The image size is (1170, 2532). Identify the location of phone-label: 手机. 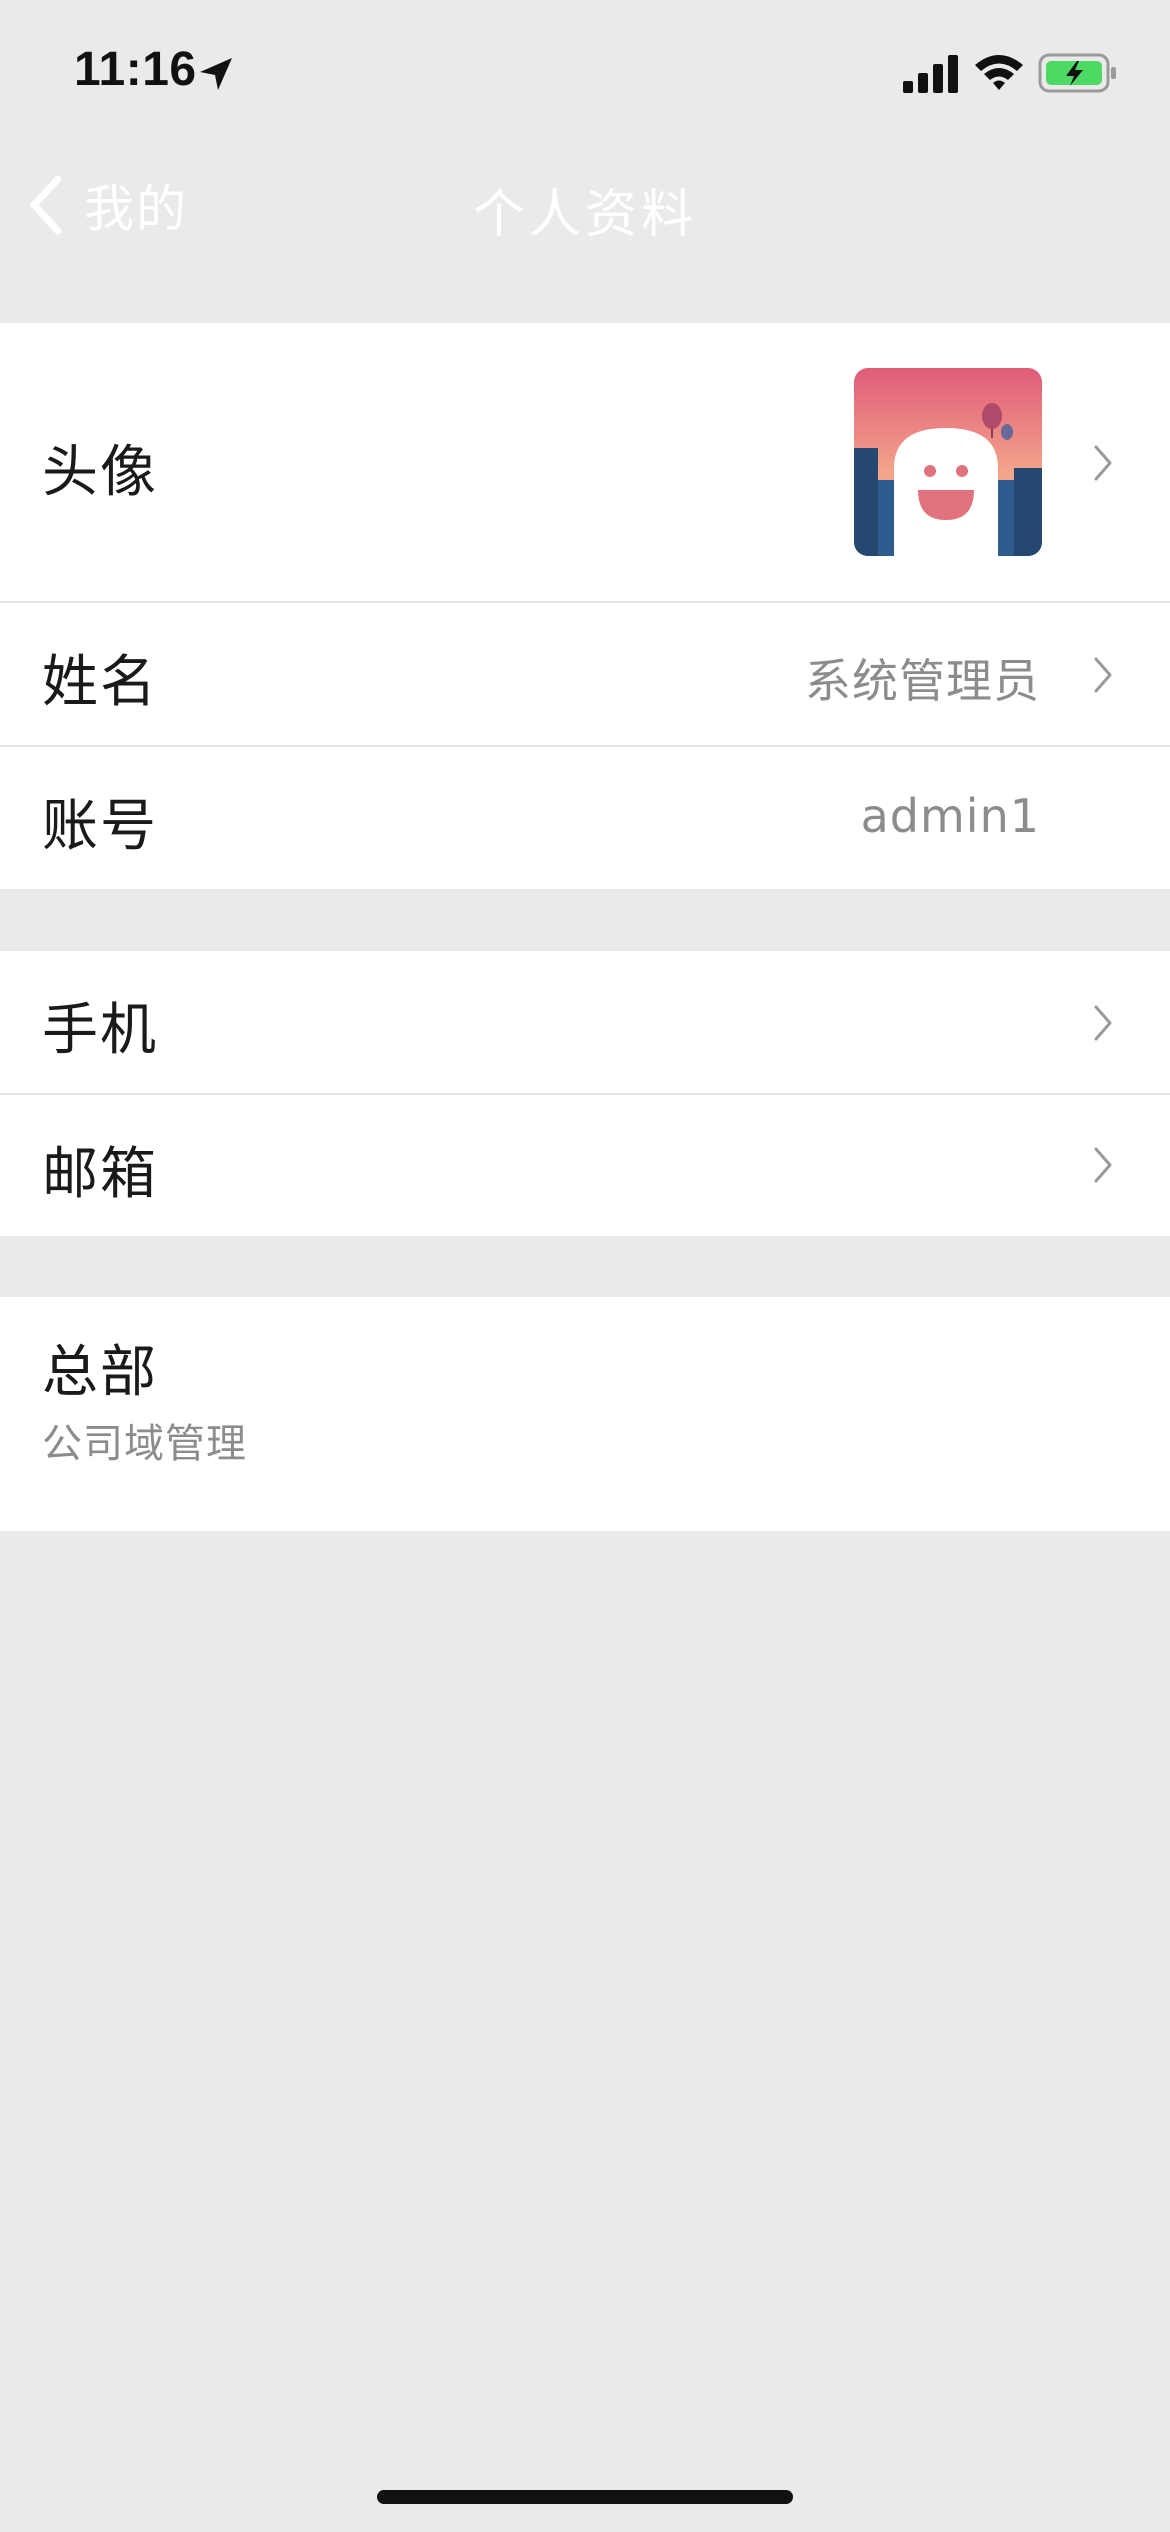
(100, 1030).